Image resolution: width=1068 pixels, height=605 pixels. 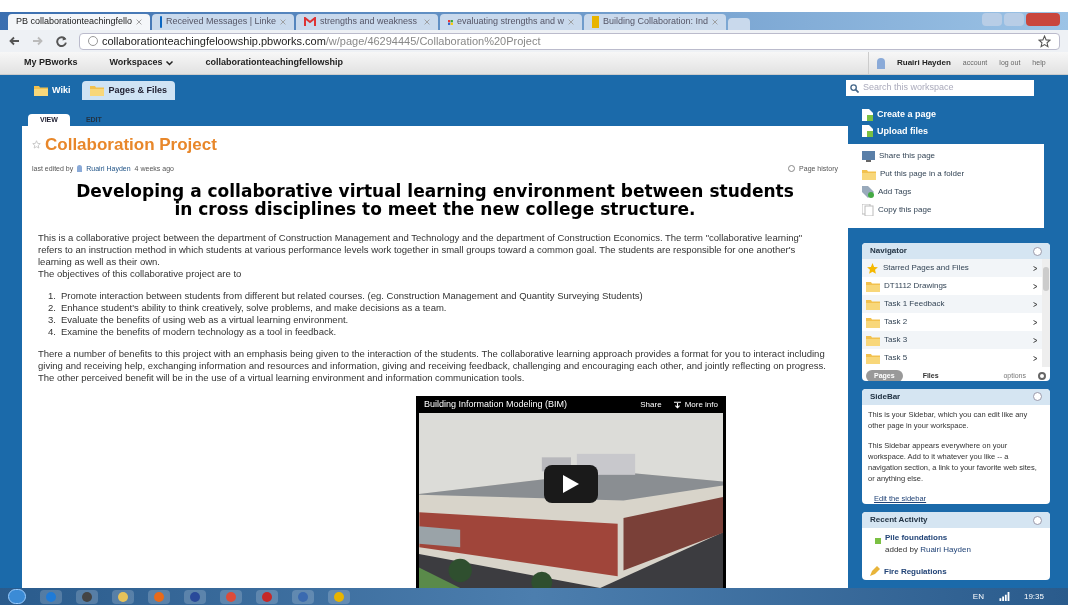 I want to click on user-name: Ruairi Hayden, so click(x=924, y=63).